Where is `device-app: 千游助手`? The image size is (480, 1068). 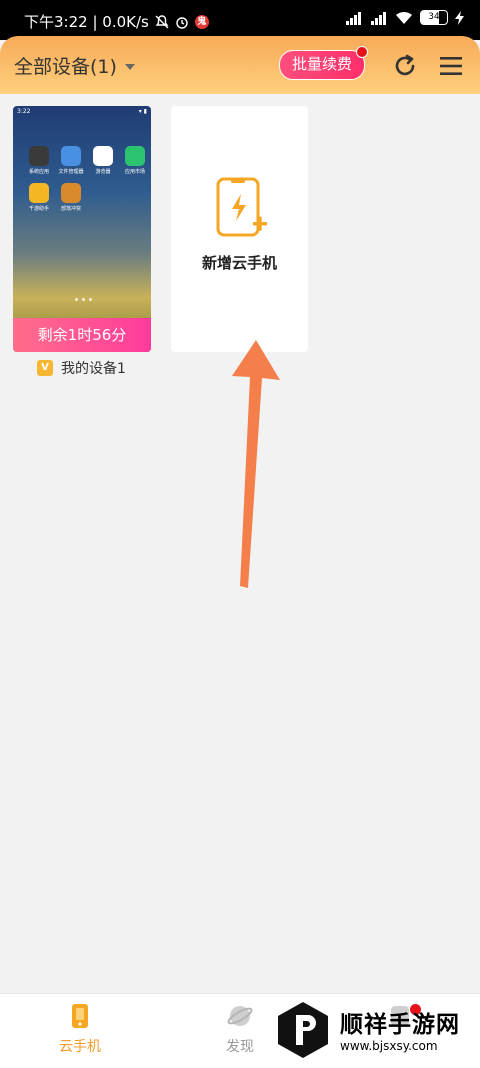 device-app: 千游助手 is located at coordinates (39, 197).